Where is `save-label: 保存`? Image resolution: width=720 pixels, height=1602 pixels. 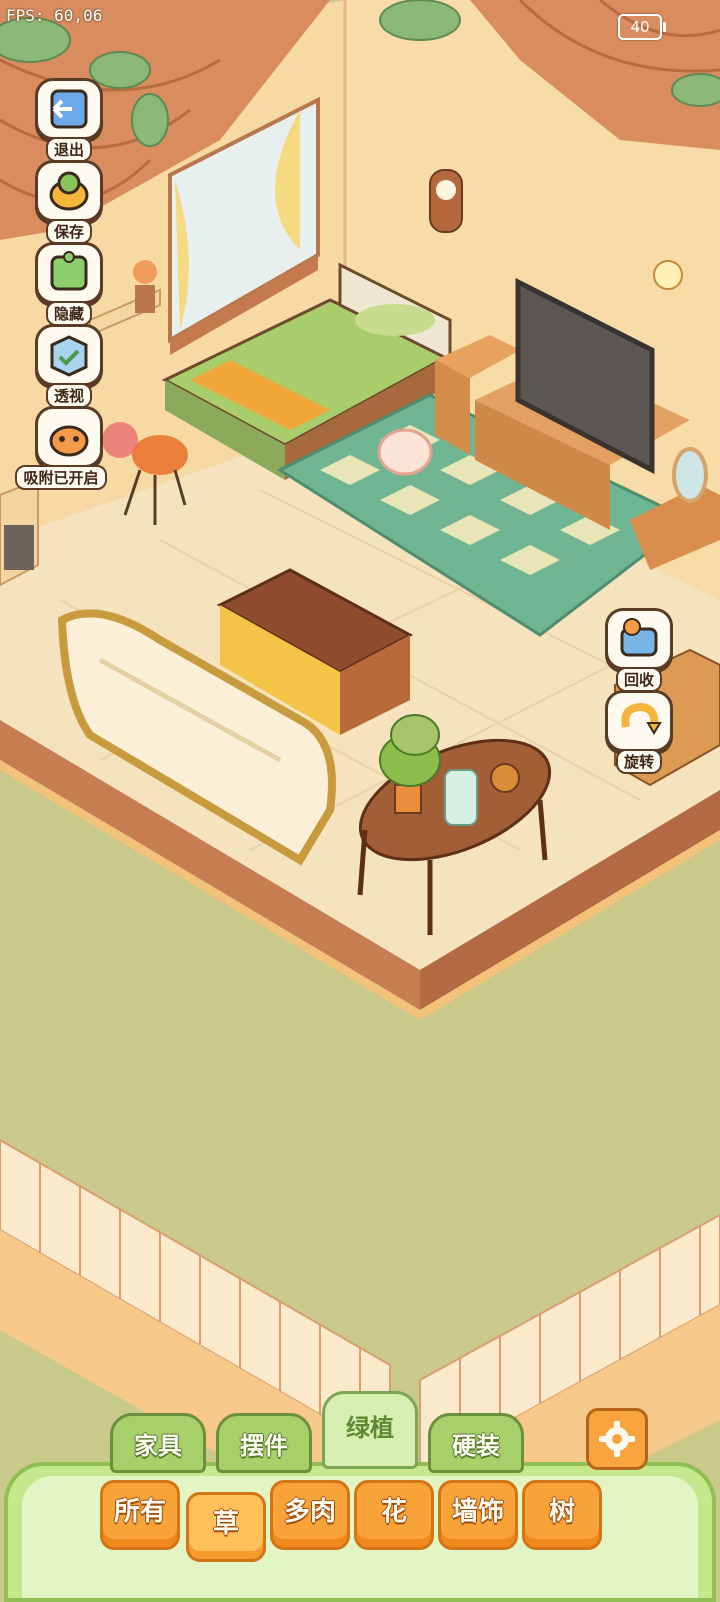 save-label: 保存 is located at coordinates (68, 231).